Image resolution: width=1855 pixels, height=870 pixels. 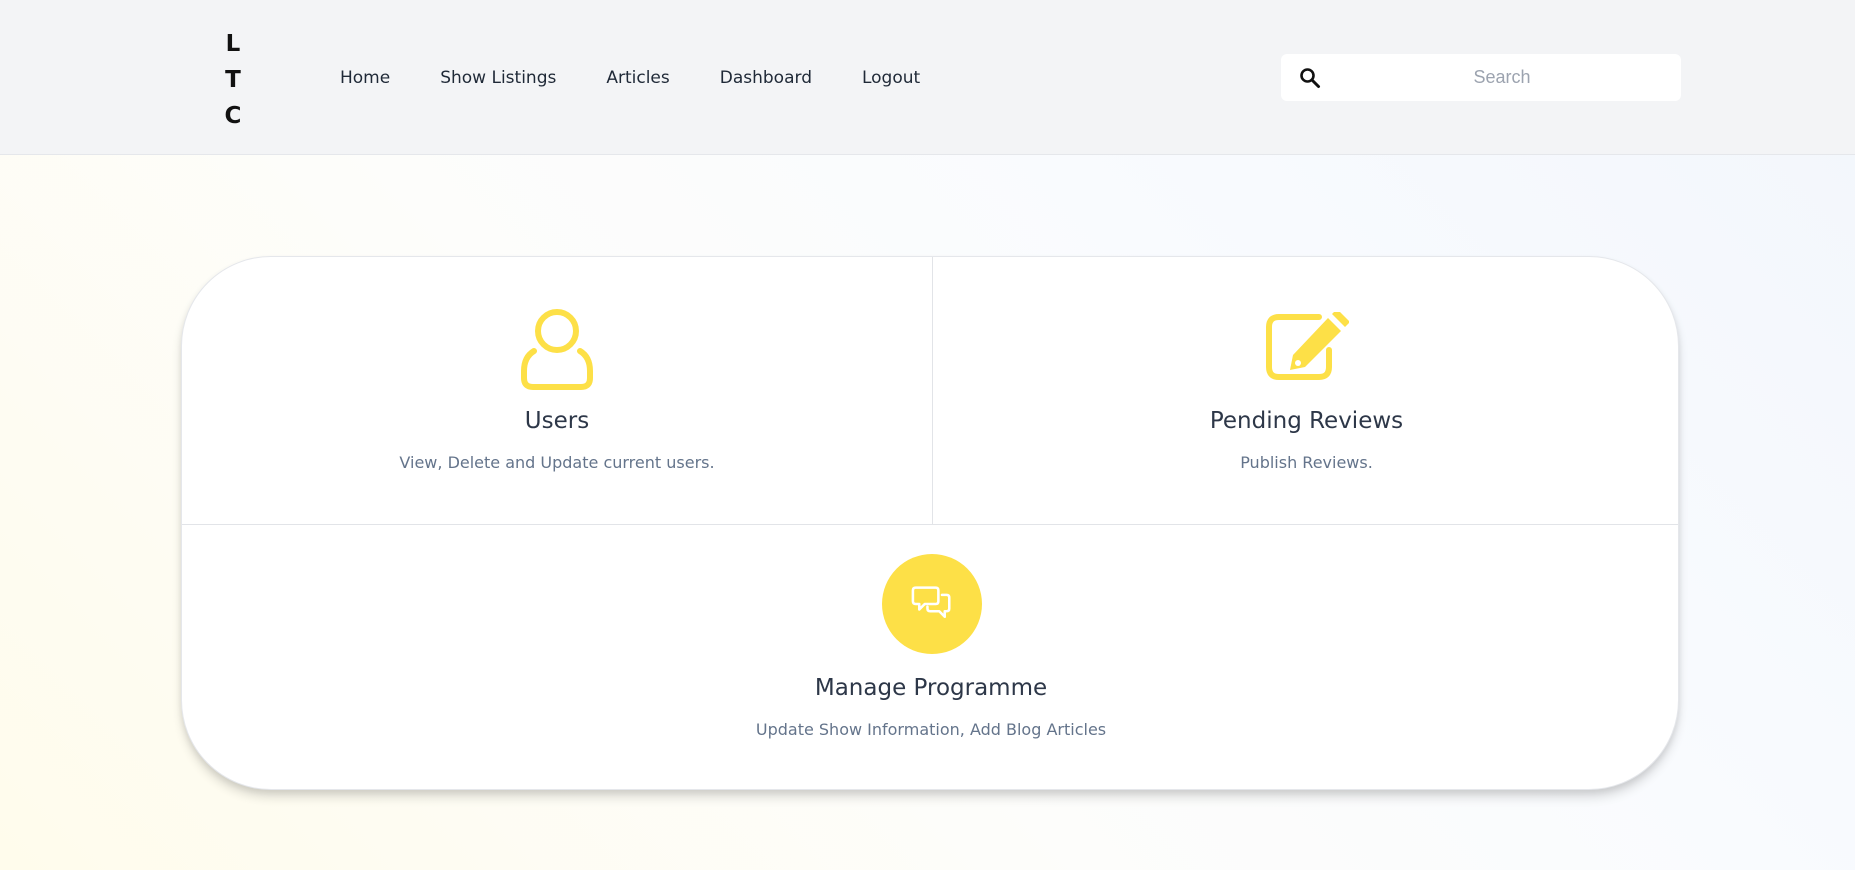 I want to click on nav-show-listings-link: Show Listings, so click(x=498, y=78).